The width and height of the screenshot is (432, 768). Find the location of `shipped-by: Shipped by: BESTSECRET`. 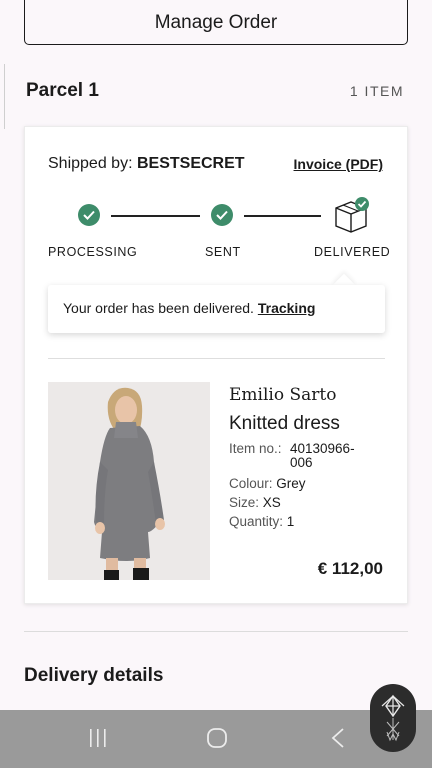

shipped-by: Shipped by: BESTSECRET is located at coordinates (146, 164).